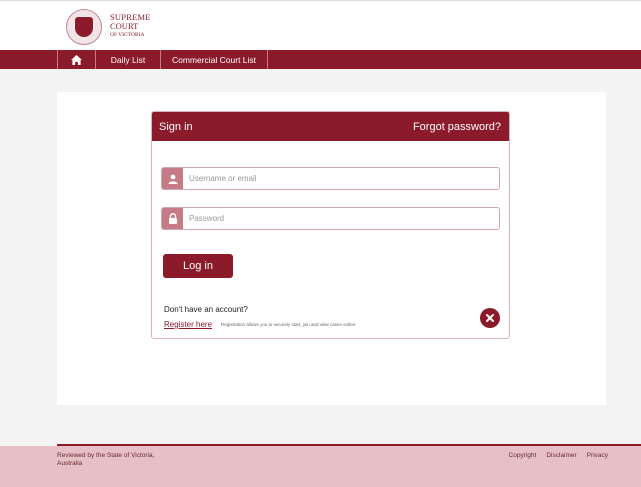 The image size is (641, 487). Describe the element at coordinates (339, 218) in the screenshot. I see `password-input` at that location.